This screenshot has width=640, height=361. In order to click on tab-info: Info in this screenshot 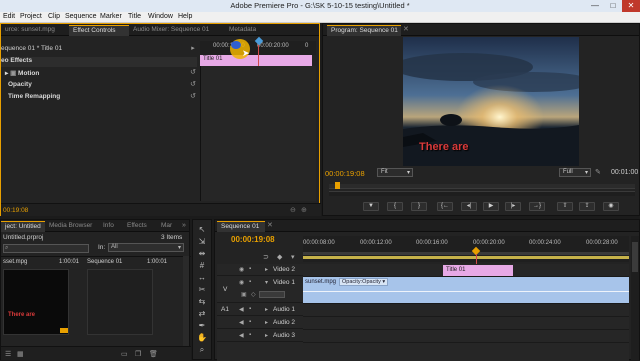, I will do `click(110, 226)`.